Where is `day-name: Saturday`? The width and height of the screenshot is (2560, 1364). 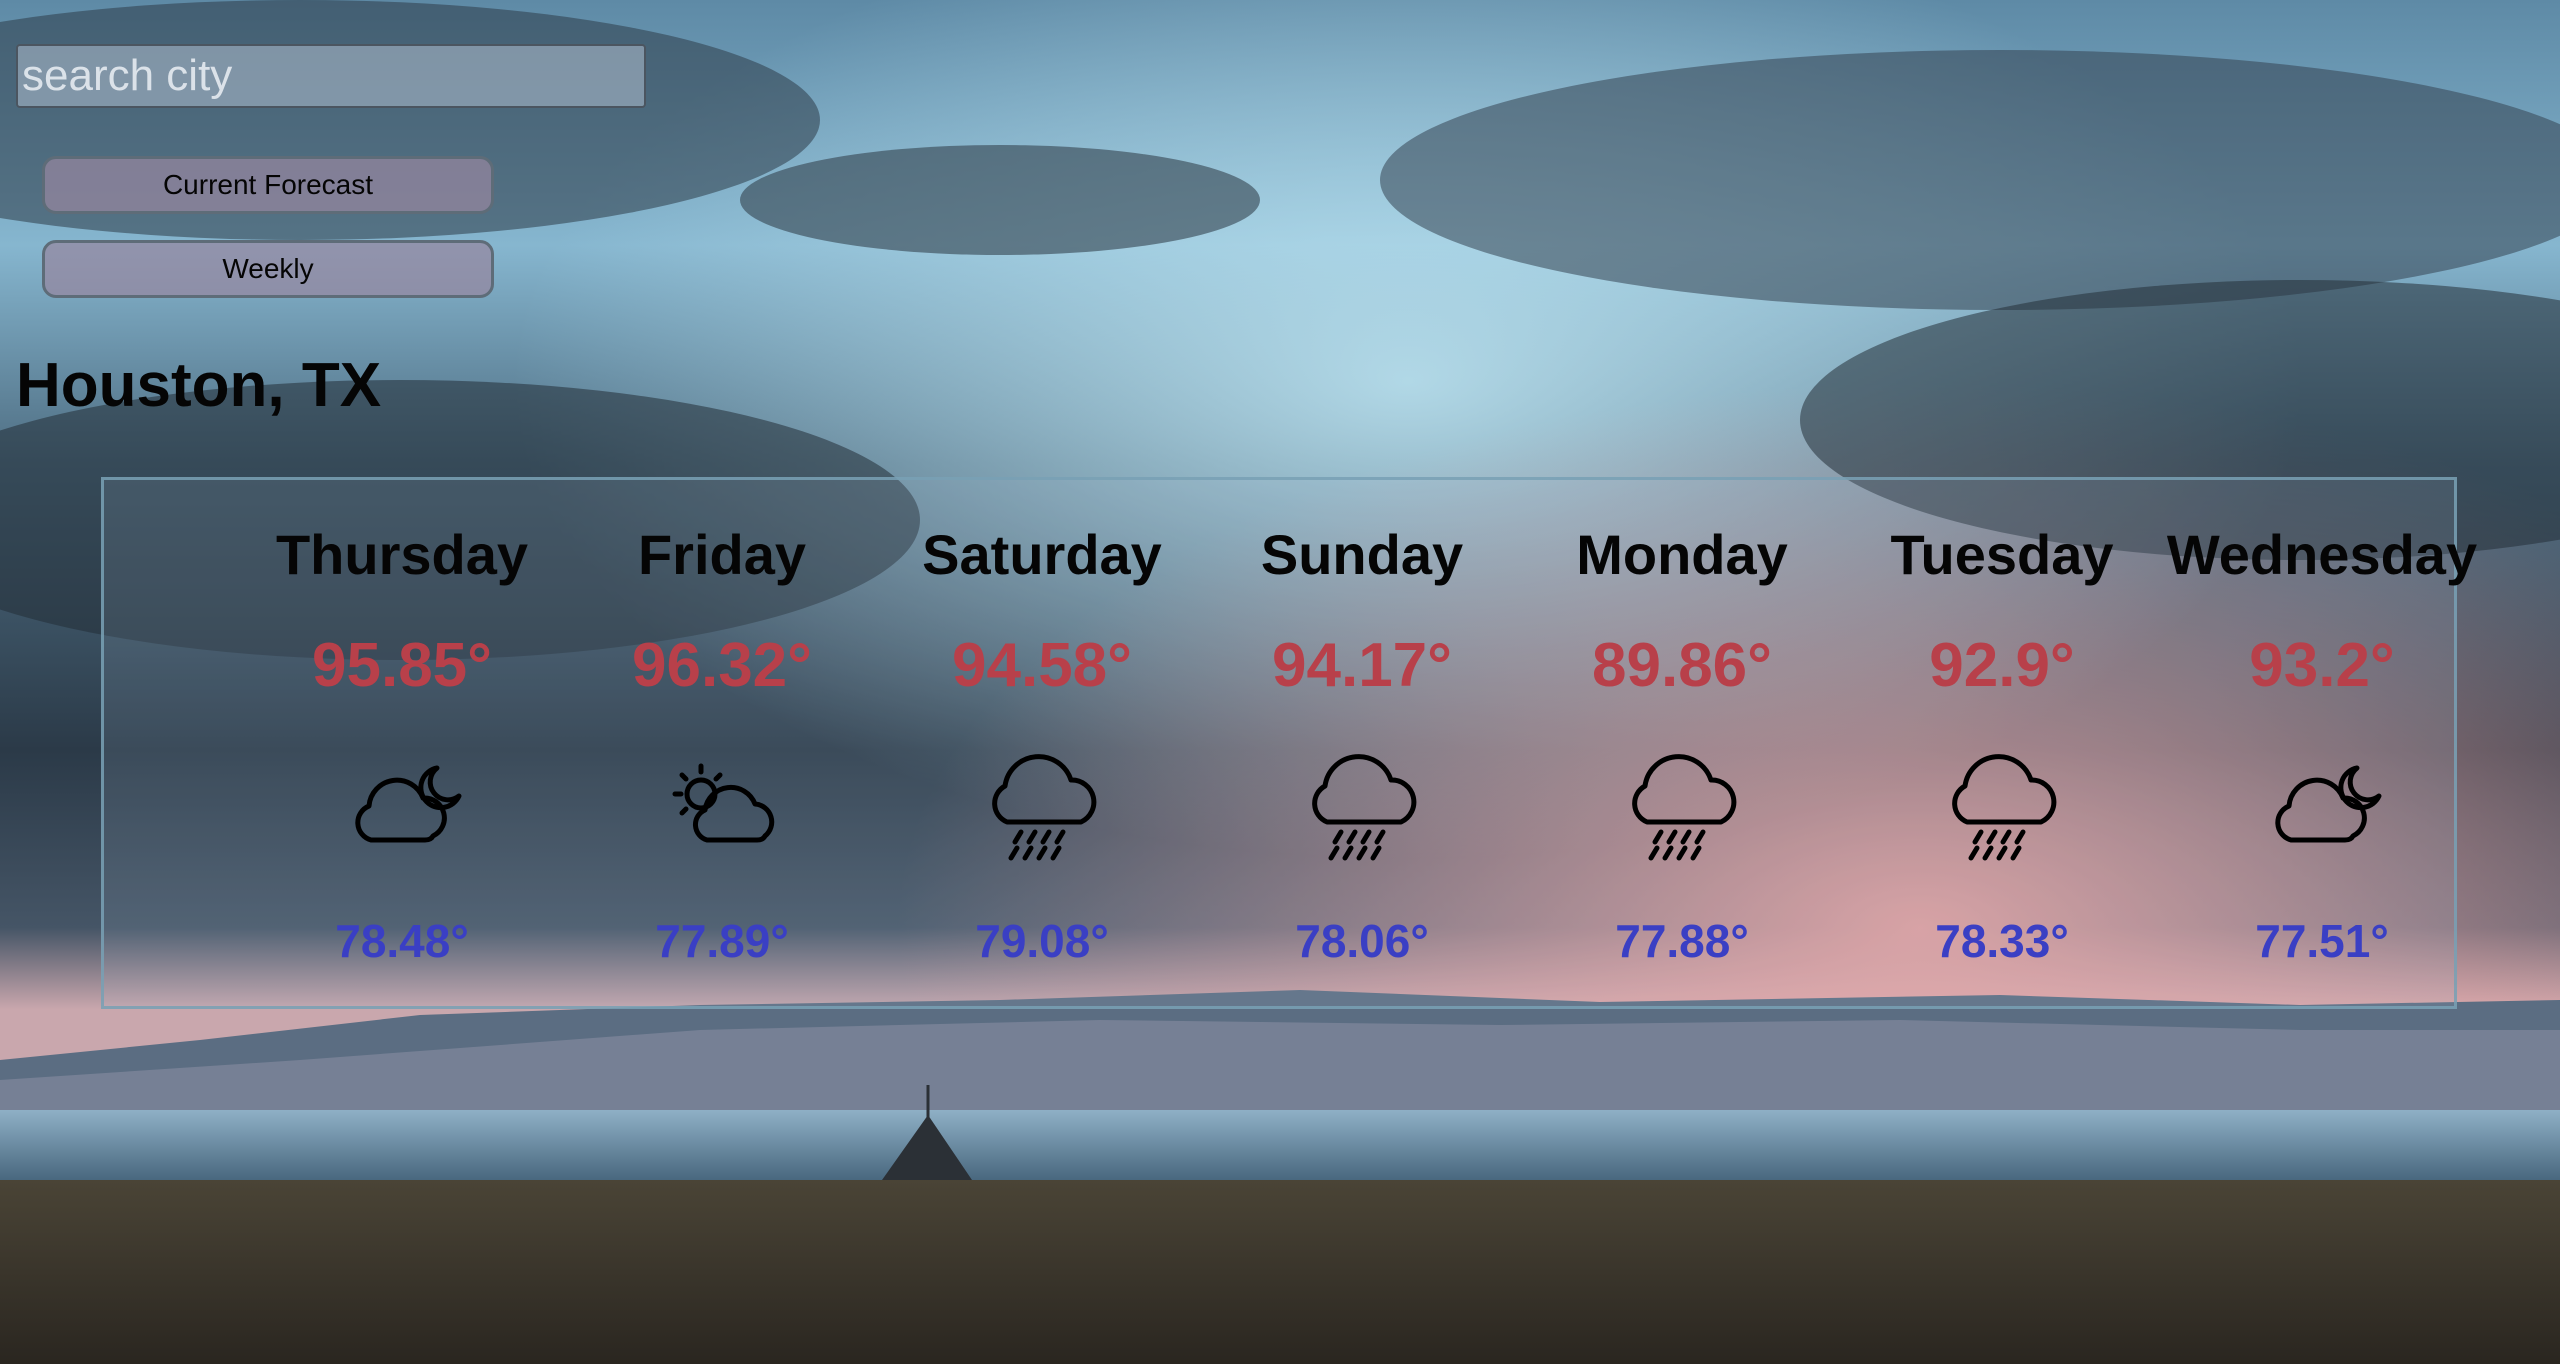
day-name: Saturday is located at coordinates (1042, 554).